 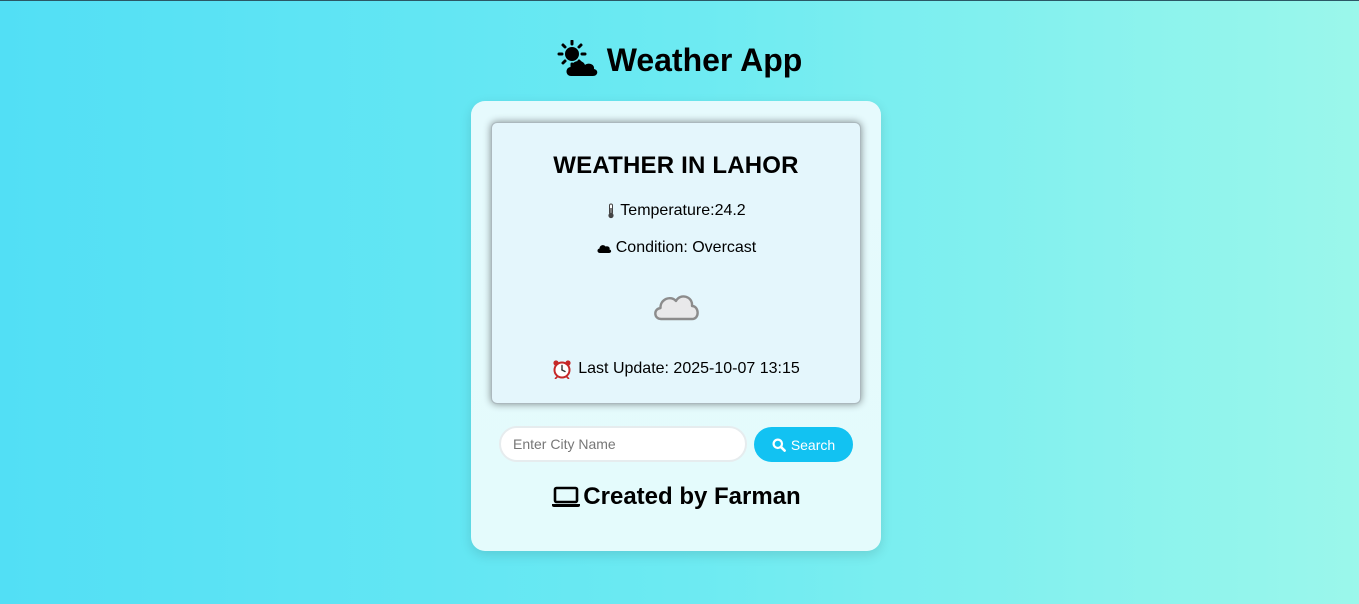 I want to click on alarm-clock-icon, so click(x=562, y=369).